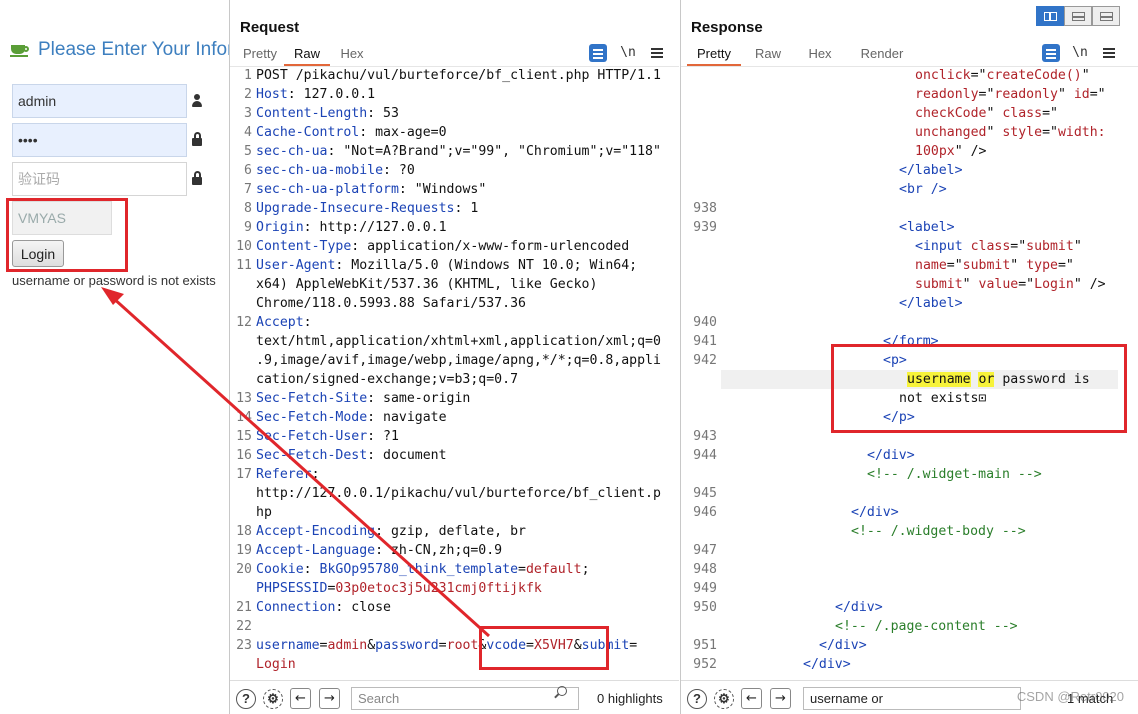  What do you see at coordinates (544, 648) in the screenshot?
I see `annotation-box-vcode` at bounding box center [544, 648].